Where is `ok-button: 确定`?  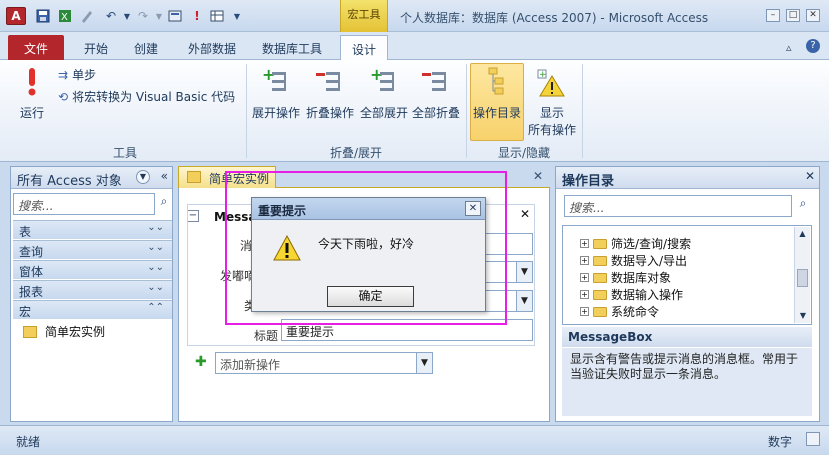 ok-button: 确定 is located at coordinates (370, 296).